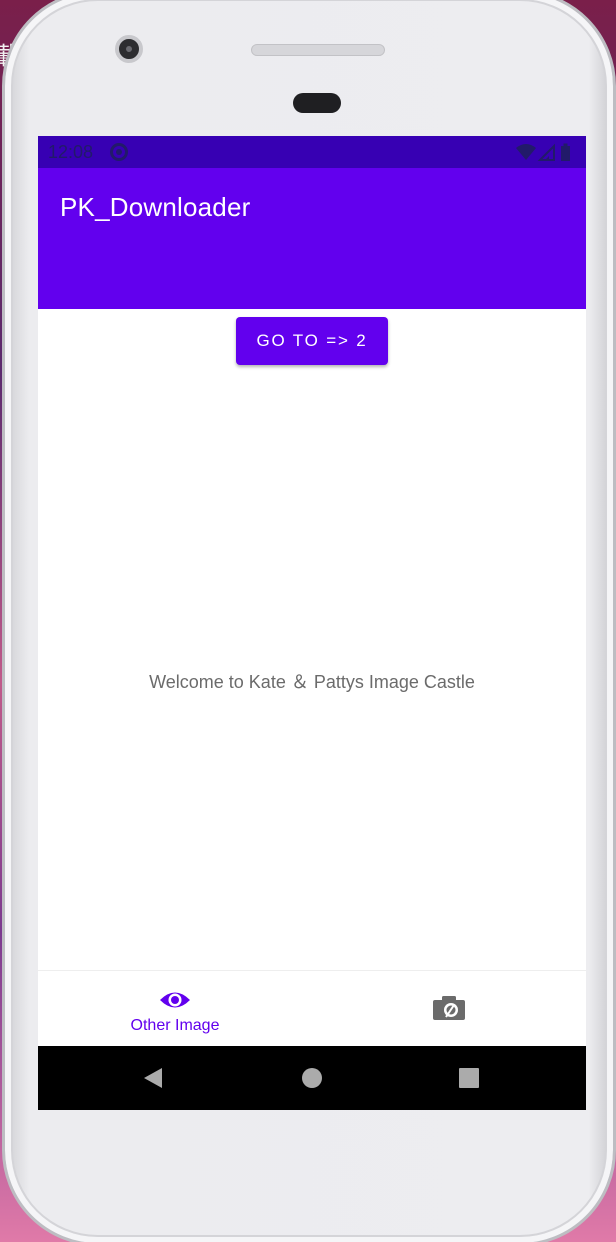 This screenshot has height=1242, width=616. Describe the element at coordinates (312, 238) in the screenshot. I see `app-bar: PK_Downloader` at that location.